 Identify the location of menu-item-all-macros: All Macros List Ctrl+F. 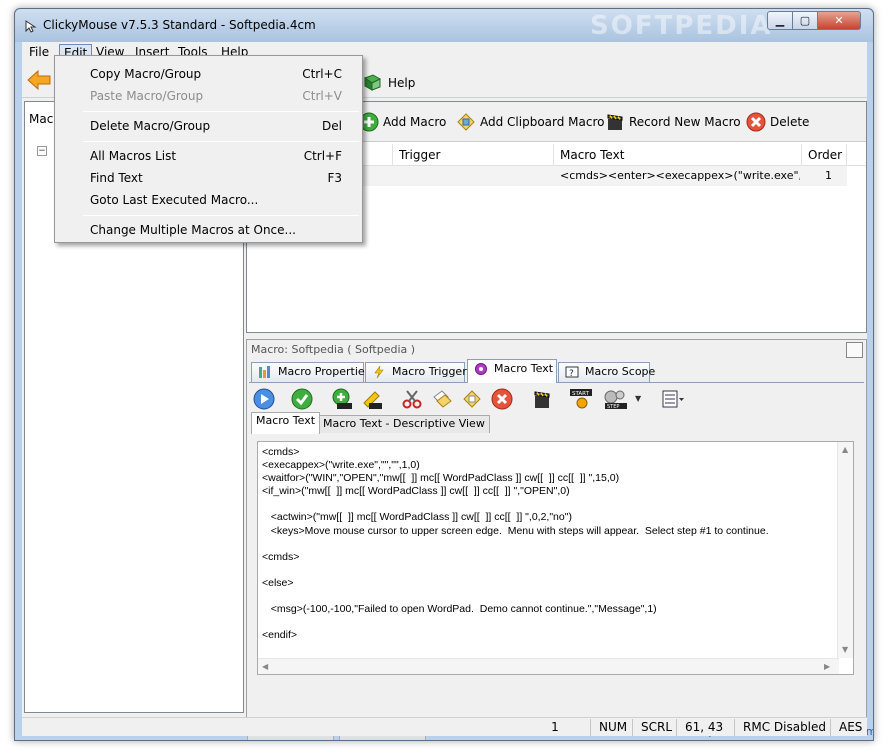
(208, 156).